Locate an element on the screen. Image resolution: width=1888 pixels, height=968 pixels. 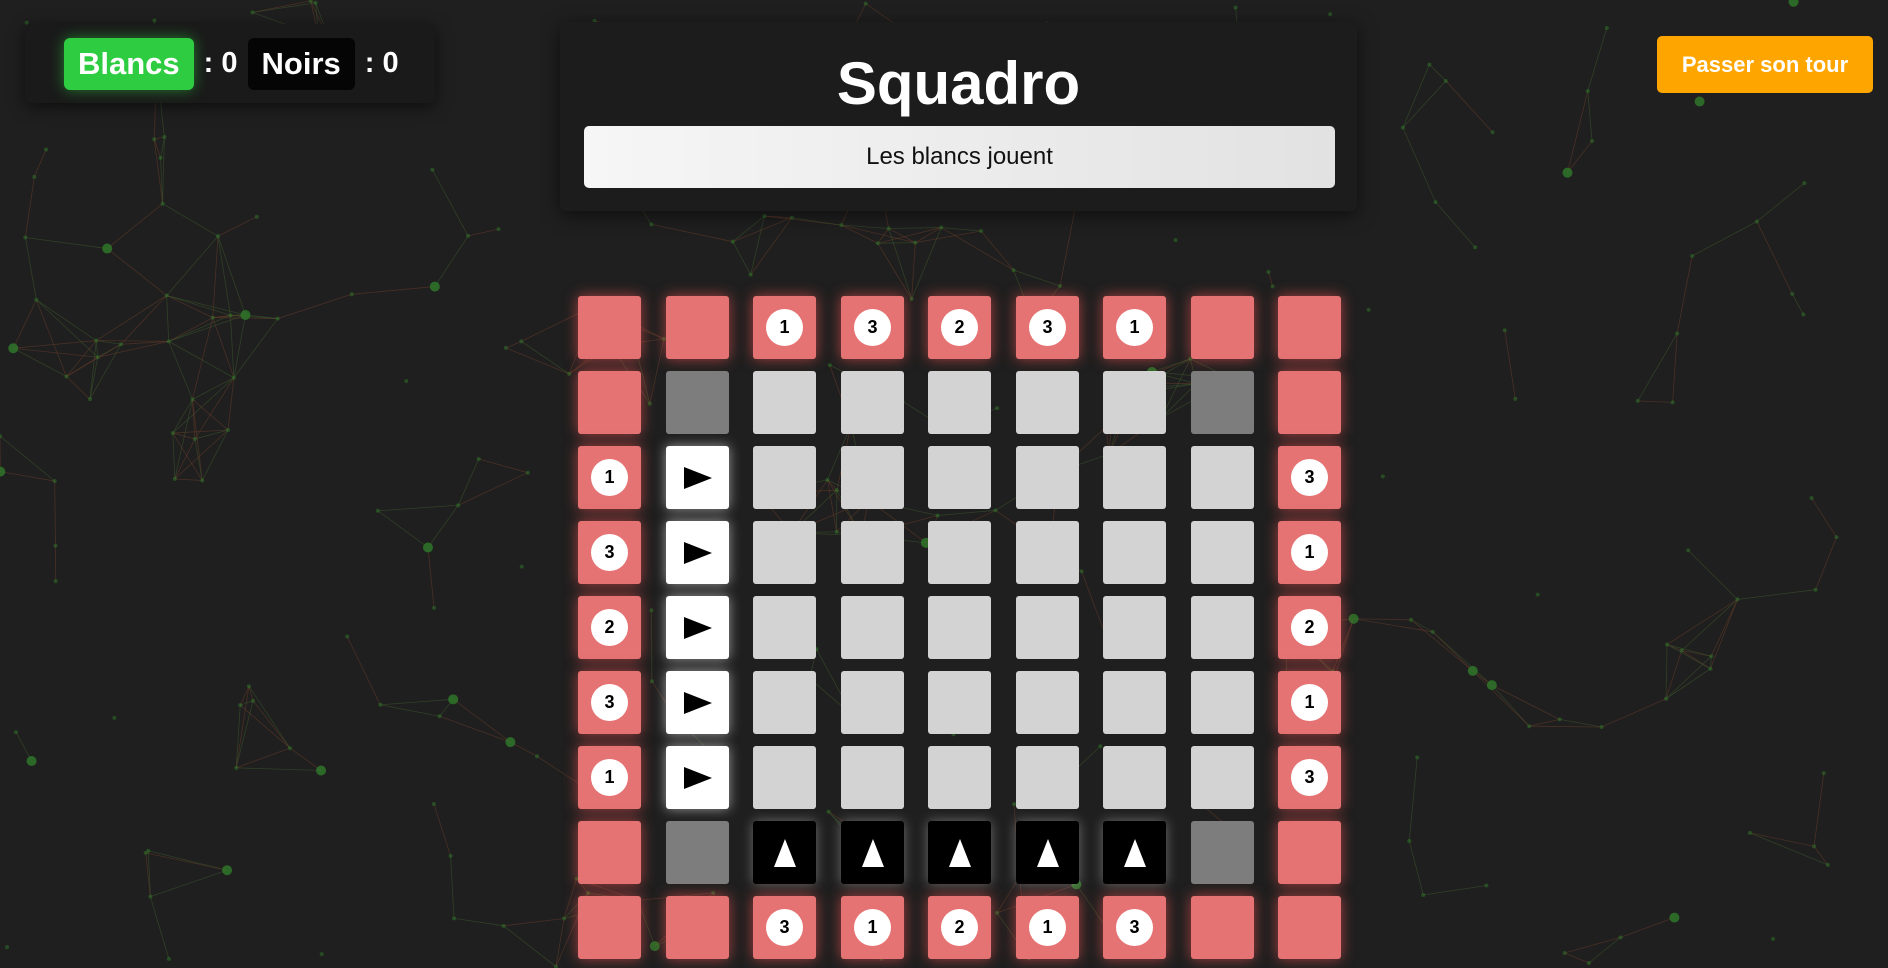
white-player-badge: Blancs is located at coordinates (129, 63).